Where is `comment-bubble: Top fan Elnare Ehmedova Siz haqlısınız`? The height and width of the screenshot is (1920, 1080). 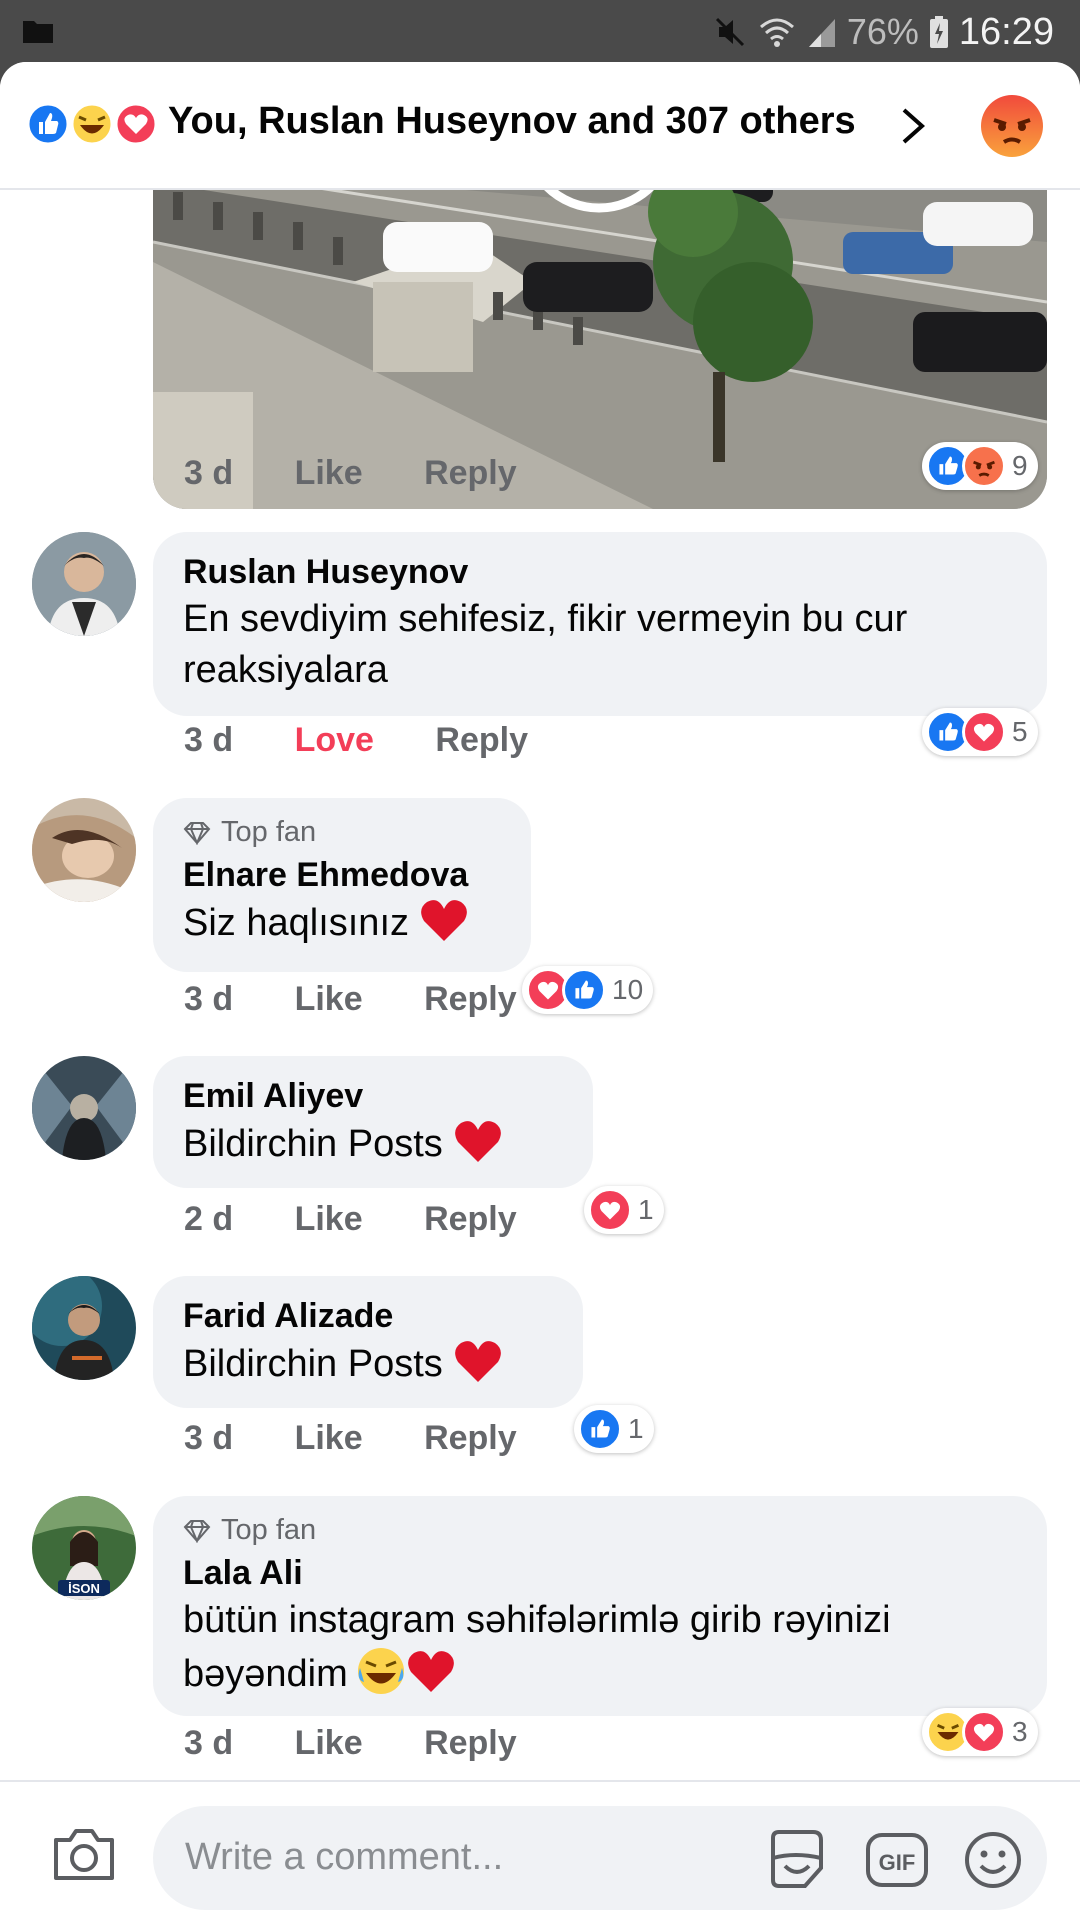 comment-bubble: Top fan Elnare Ehmedova Siz haqlısınız is located at coordinates (342, 885).